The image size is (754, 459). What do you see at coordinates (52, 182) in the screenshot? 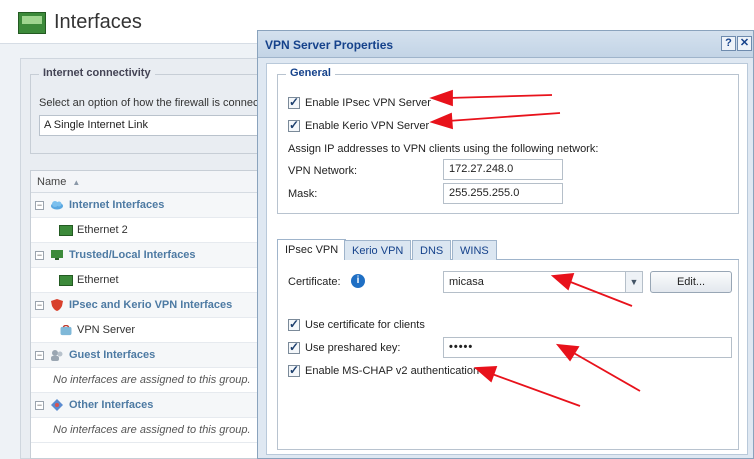
I see `column-name-label: Name` at bounding box center [52, 182].